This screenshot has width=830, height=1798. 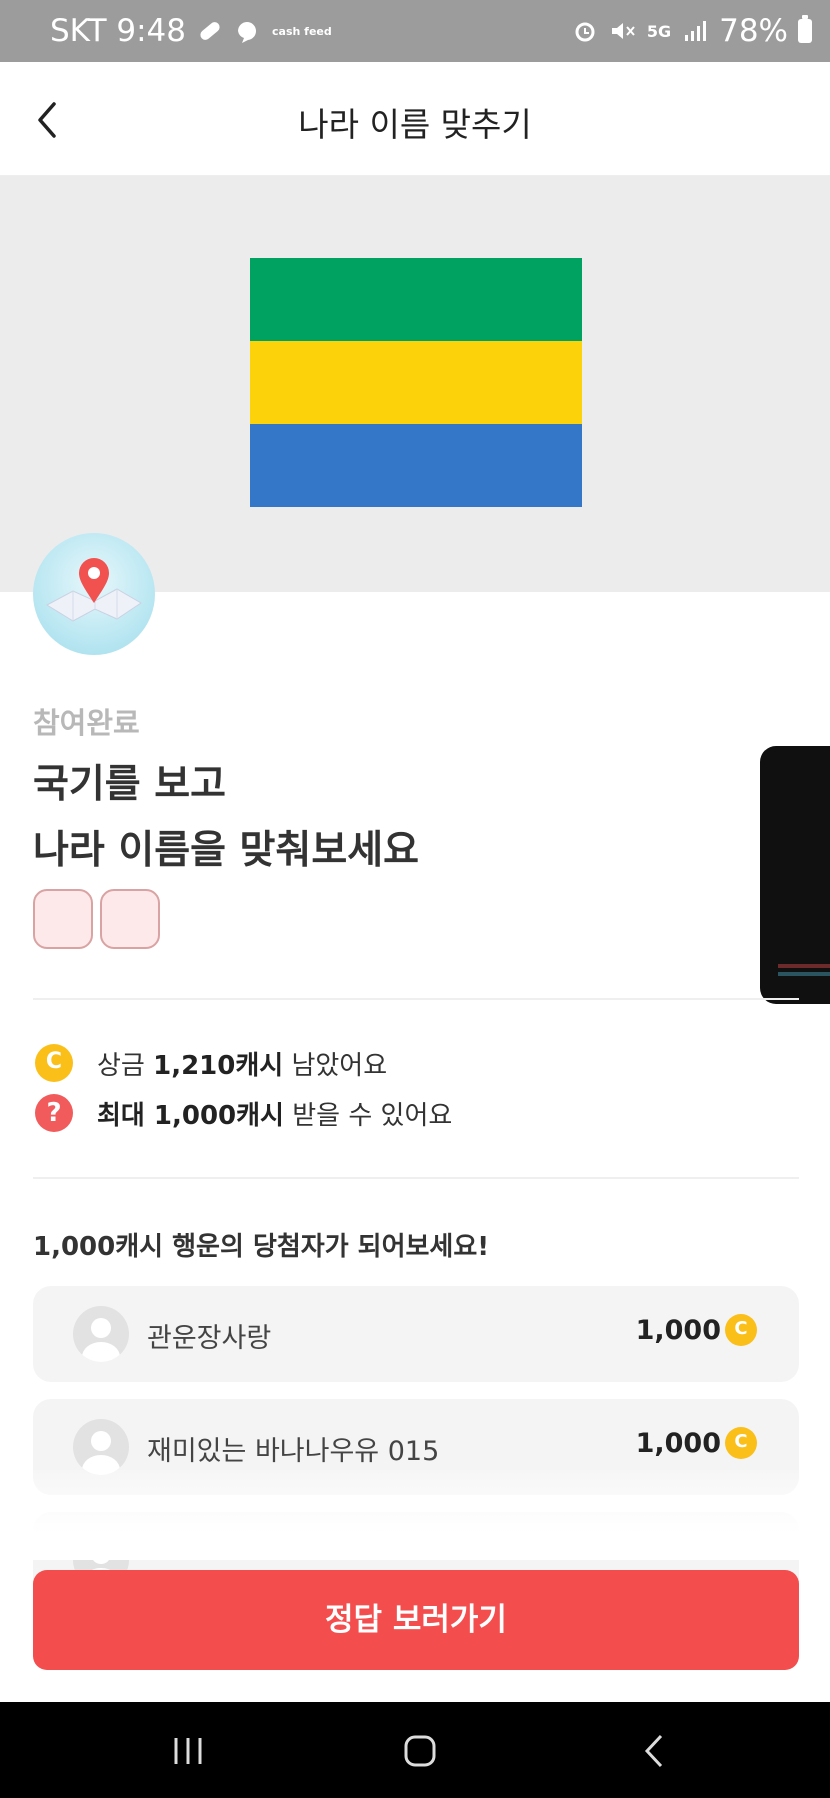 I want to click on question-text: 국기를 보고 나라 이름을 맞춰보세요, so click(x=226, y=818).